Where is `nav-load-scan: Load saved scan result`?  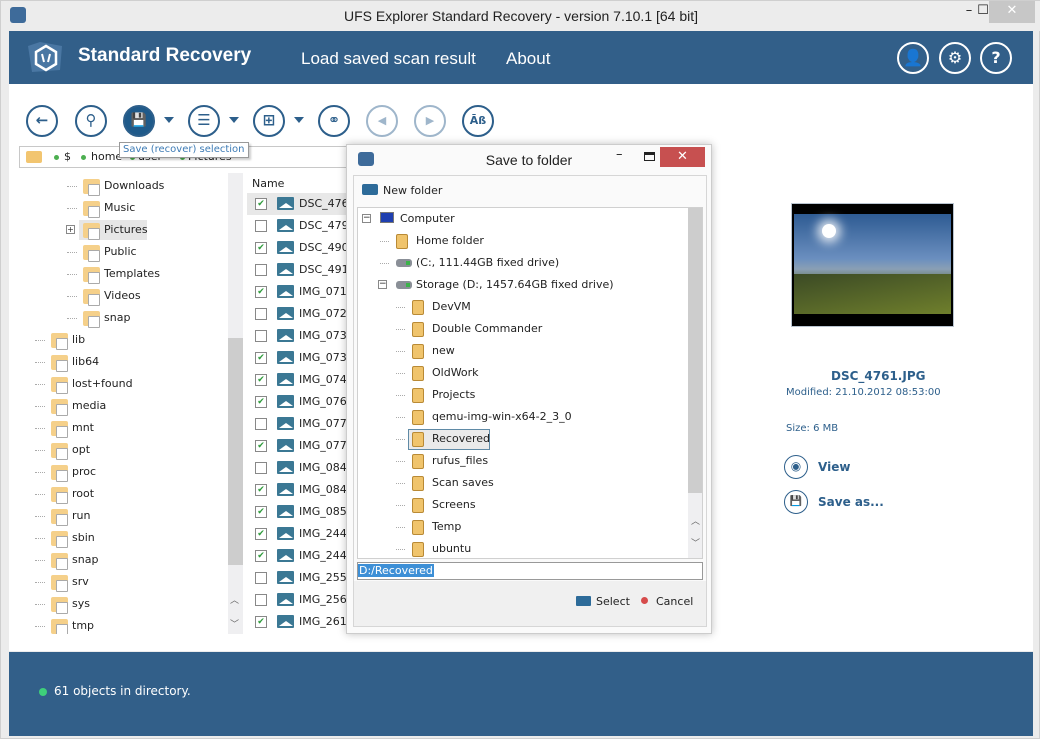
nav-load-scan: Load saved scan result is located at coordinates (388, 59).